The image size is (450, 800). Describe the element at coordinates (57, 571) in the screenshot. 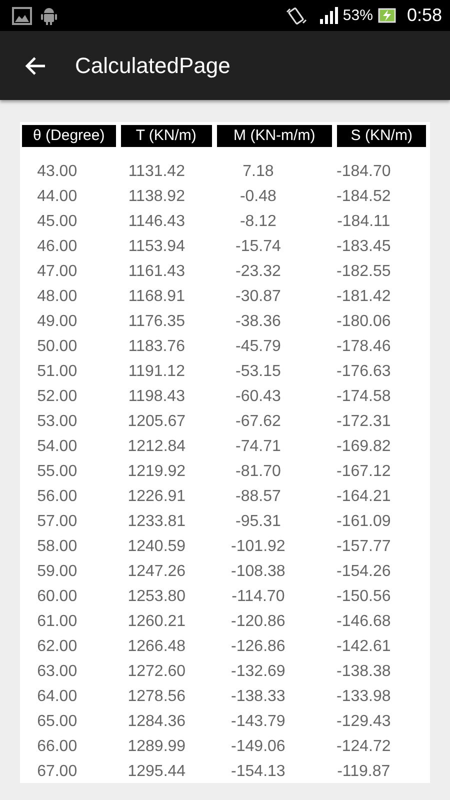

I see `table-cell: 59.00` at that location.